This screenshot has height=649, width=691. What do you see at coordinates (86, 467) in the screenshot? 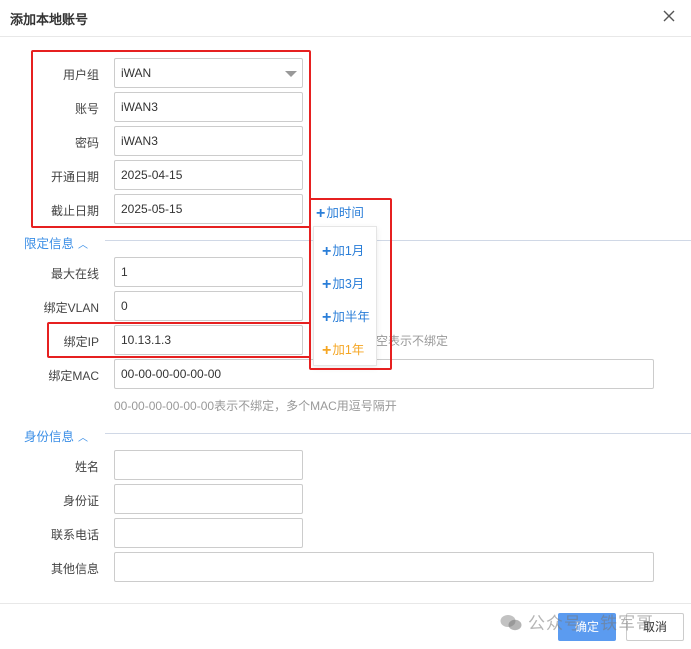
I see `name-label: 姓名` at bounding box center [86, 467].